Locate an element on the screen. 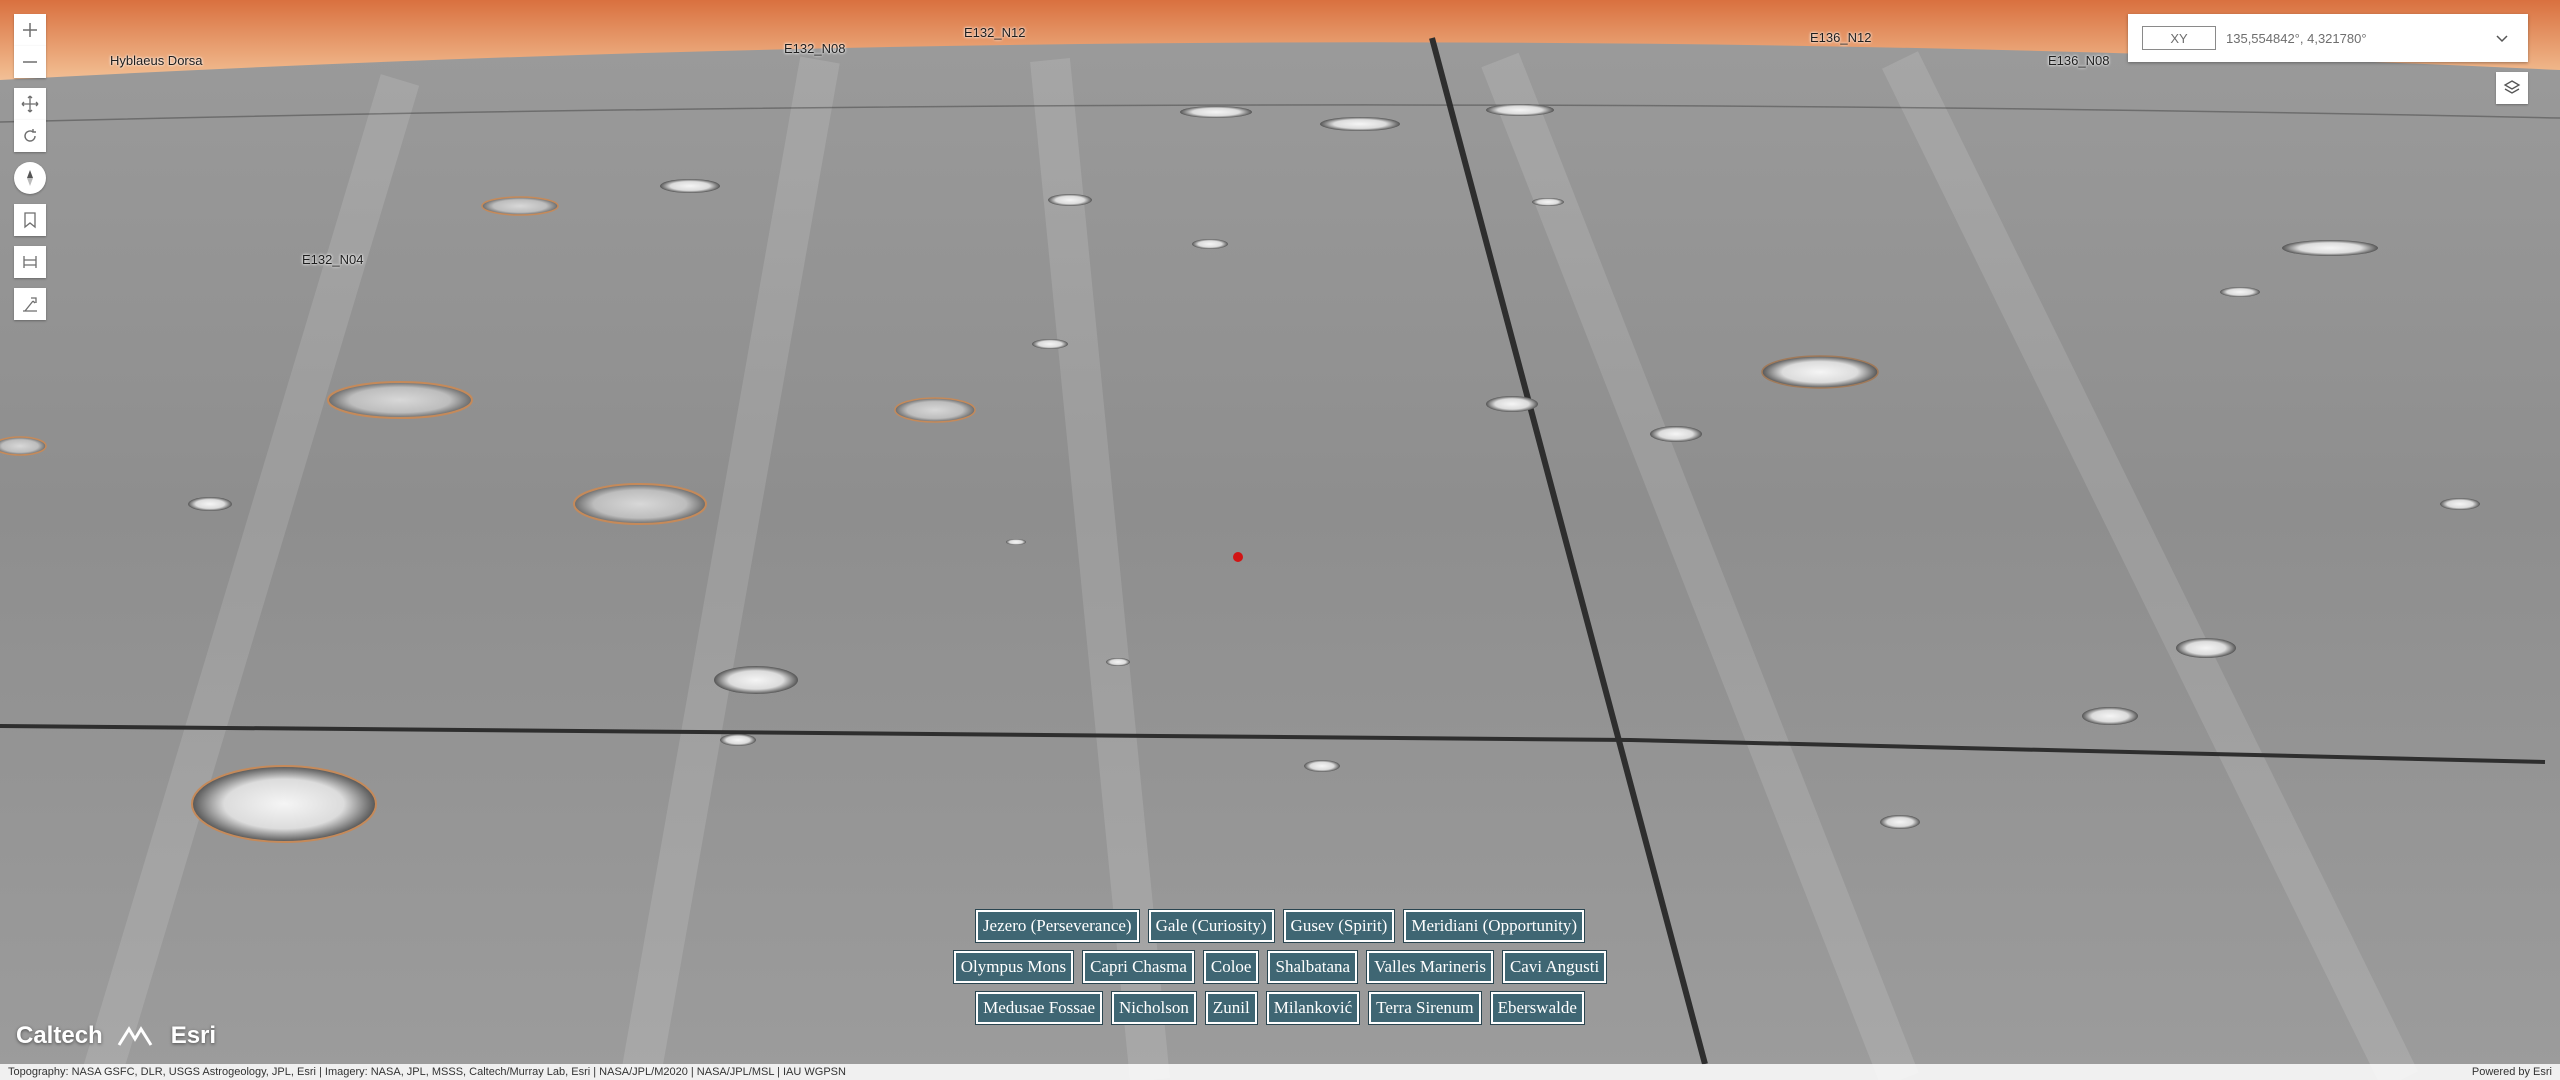 The width and height of the screenshot is (2560, 1080). caltech-logo: Caltech is located at coordinates (59, 1035).